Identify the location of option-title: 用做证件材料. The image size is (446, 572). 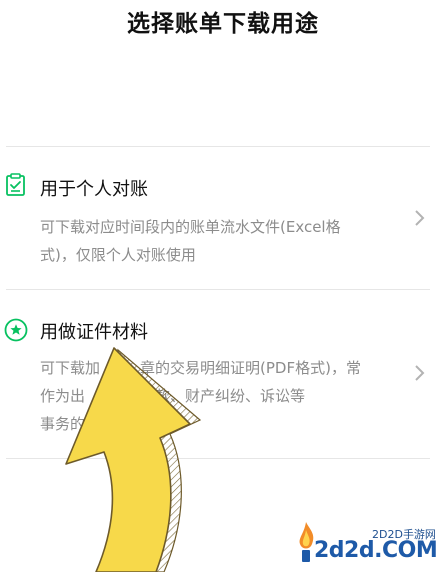
(94, 332).